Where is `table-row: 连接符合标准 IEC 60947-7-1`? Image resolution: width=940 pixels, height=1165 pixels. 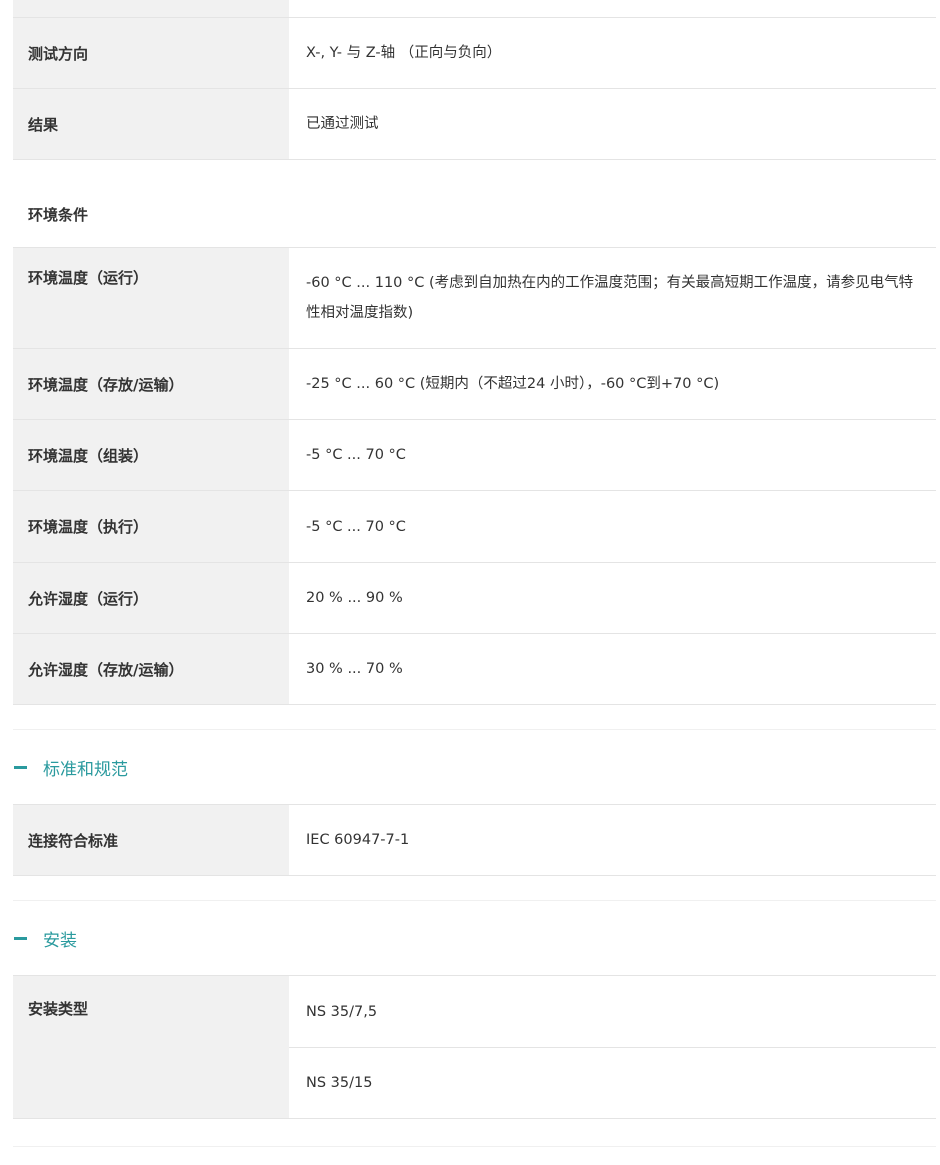 table-row: 连接符合标准 IEC 60947-7-1 is located at coordinates (474, 840).